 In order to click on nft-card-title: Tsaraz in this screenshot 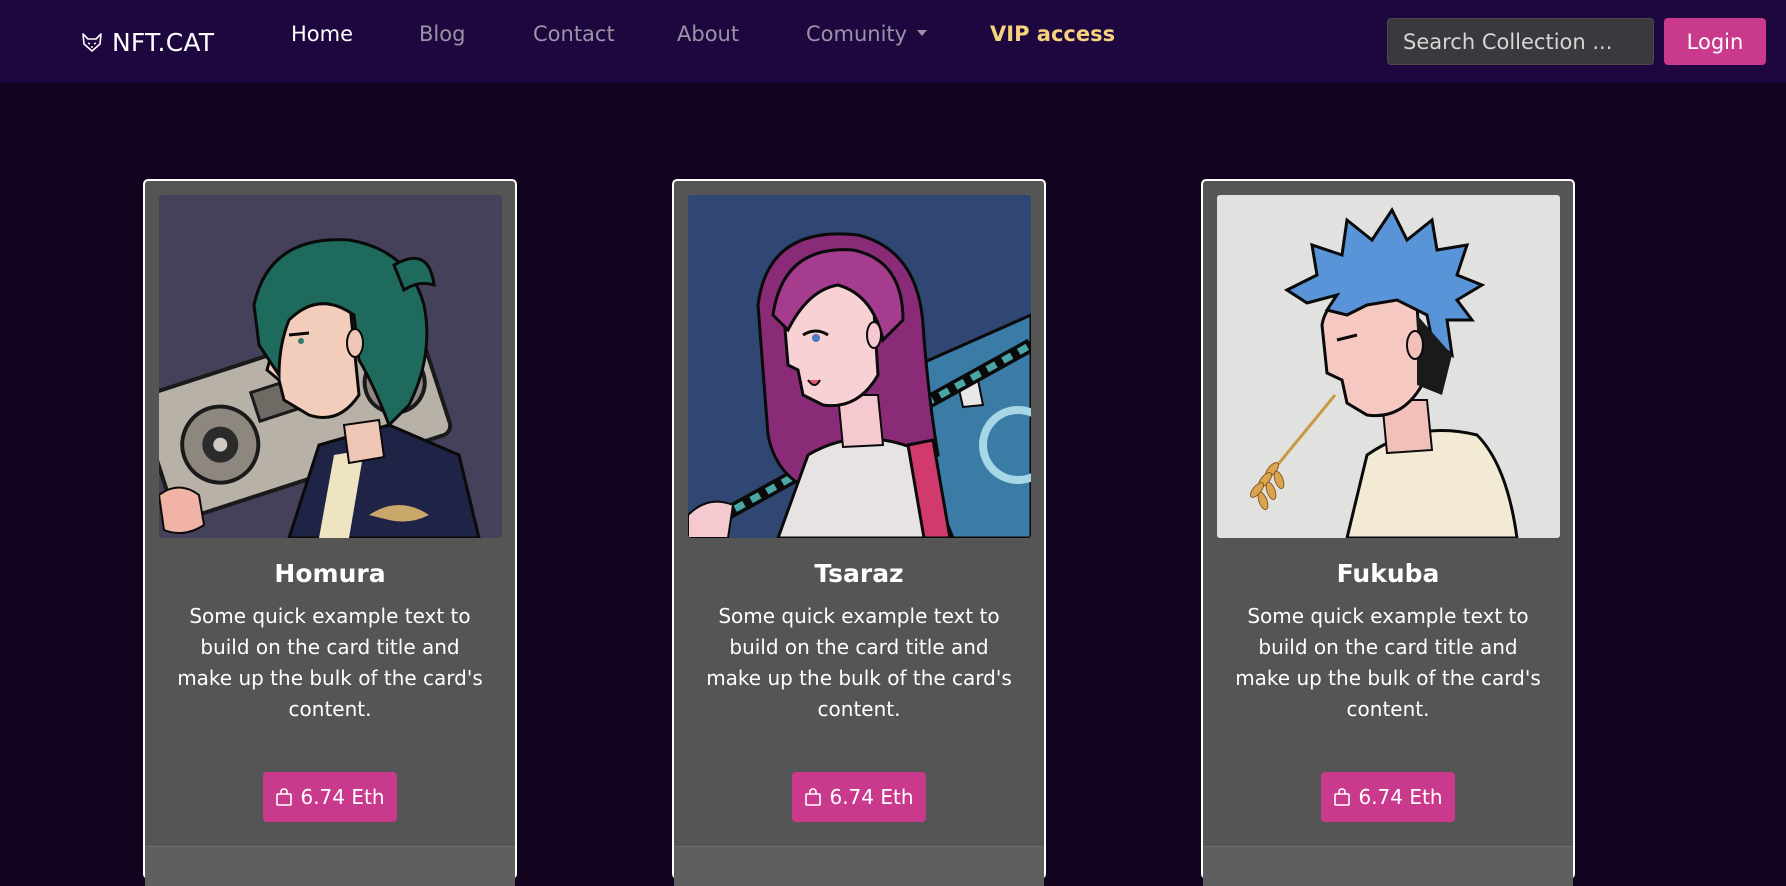, I will do `click(859, 573)`.